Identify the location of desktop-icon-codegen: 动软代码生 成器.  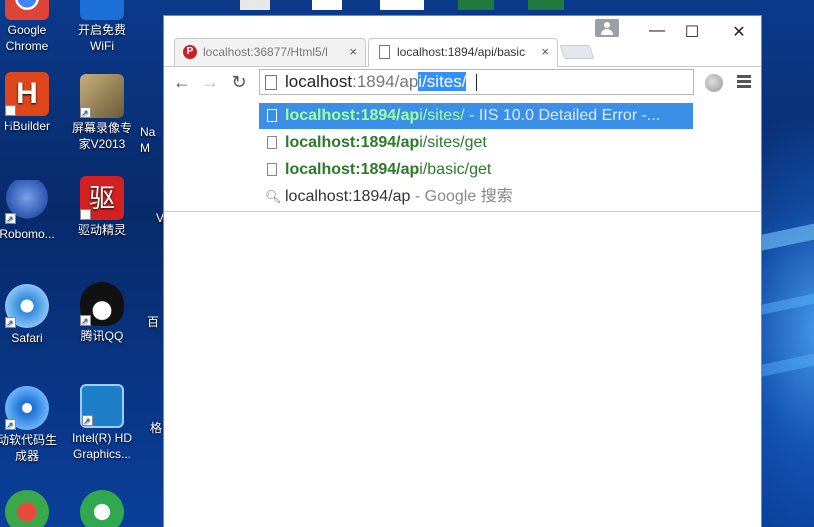
(32, 425).